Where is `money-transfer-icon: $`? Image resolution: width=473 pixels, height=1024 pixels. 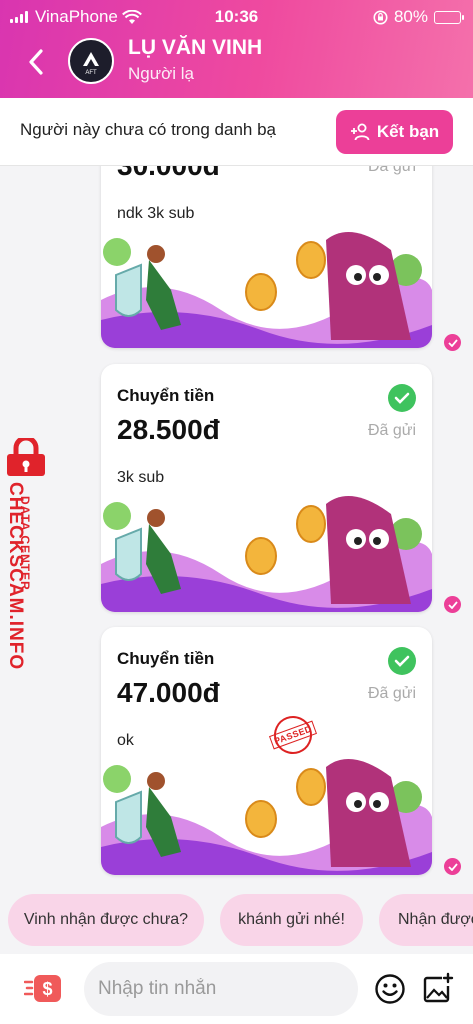
money-transfer-icon: $ is located at coordinates (42, 988).